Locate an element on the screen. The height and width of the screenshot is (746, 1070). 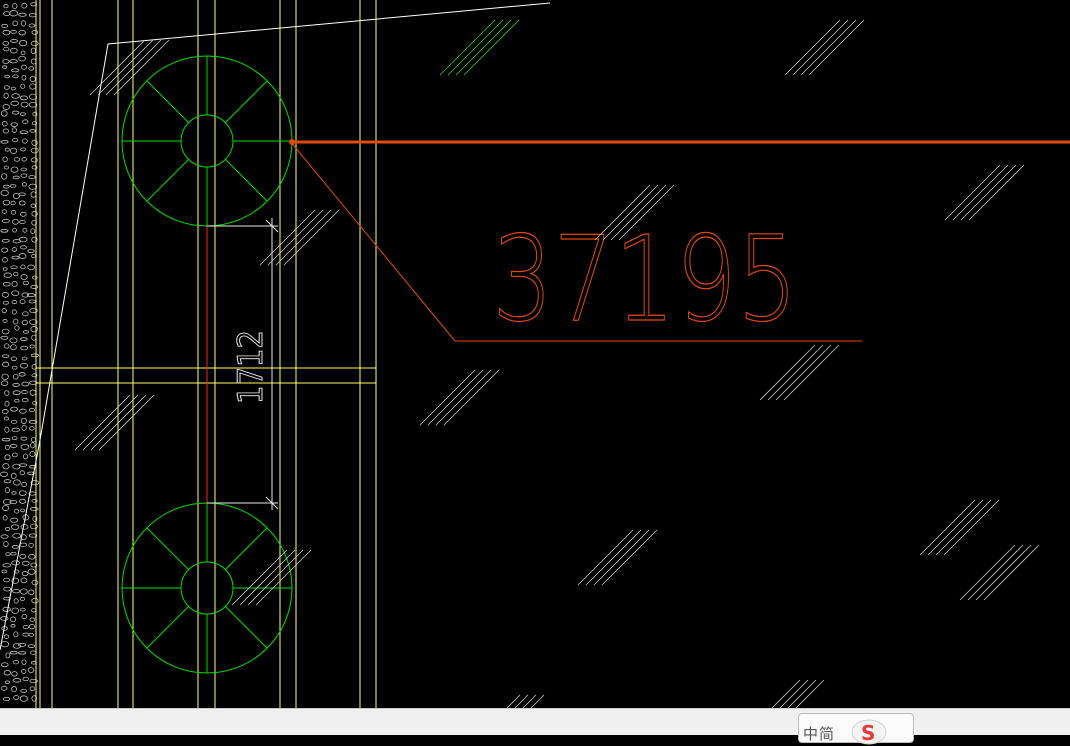
elevation-text: 37195 is located at coordinates (645, 279).